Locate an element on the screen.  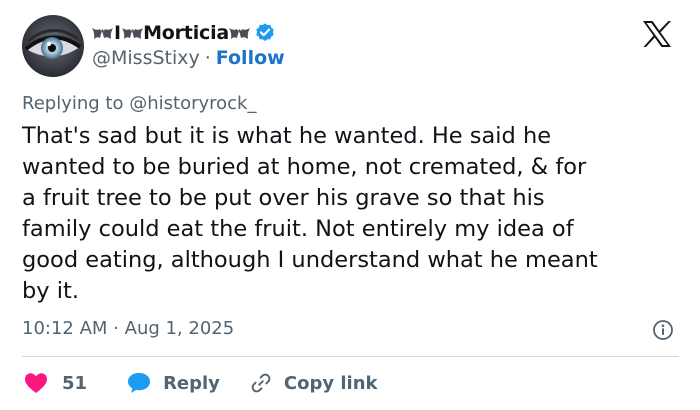
like-count: 51 is located at coordinates (75, 383).